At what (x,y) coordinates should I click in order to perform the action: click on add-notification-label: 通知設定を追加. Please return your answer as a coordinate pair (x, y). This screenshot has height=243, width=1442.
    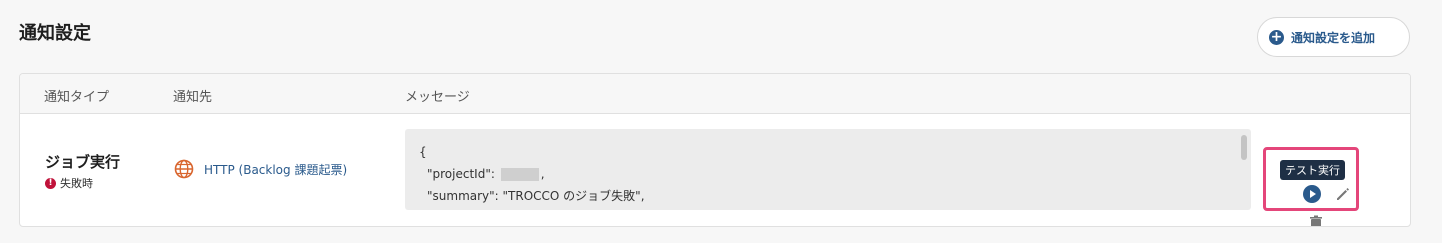
    Looking at the image, I should click on (1333, 37).